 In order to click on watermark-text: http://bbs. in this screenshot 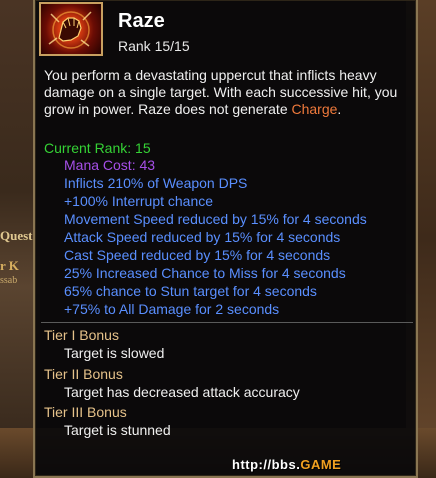, I will do `click(266, 464)`.